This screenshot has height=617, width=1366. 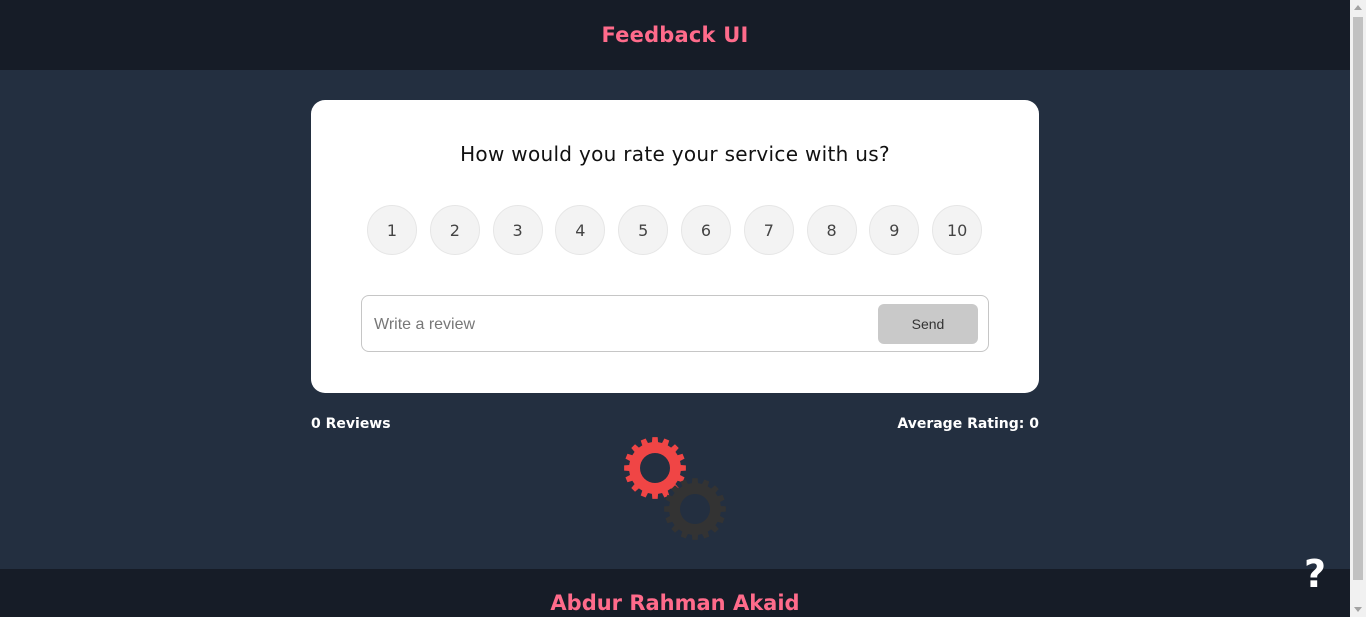 What do you see at coordinates (928, 324) in the screenshot?
I see `send-button: Send` at bounding box center [928, 324].